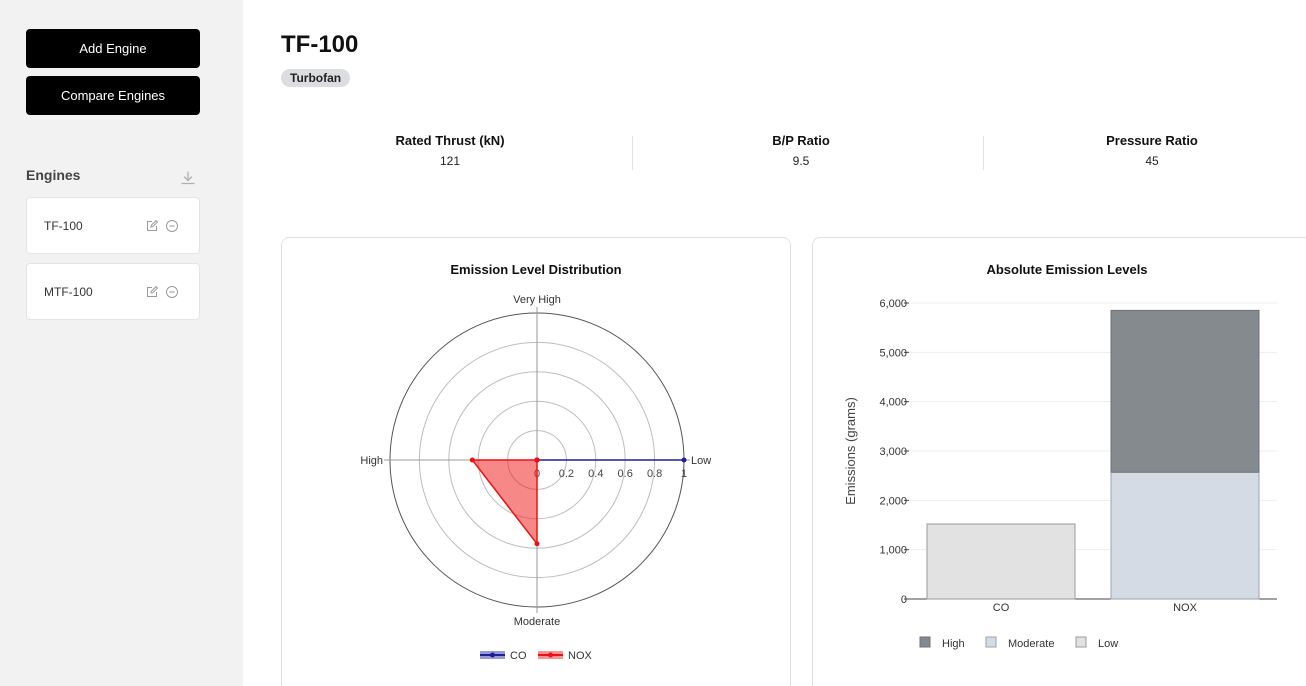 This screenshot has height=686, width=1306. I want to click on radar-axis-label: Low, so click(701, 461).